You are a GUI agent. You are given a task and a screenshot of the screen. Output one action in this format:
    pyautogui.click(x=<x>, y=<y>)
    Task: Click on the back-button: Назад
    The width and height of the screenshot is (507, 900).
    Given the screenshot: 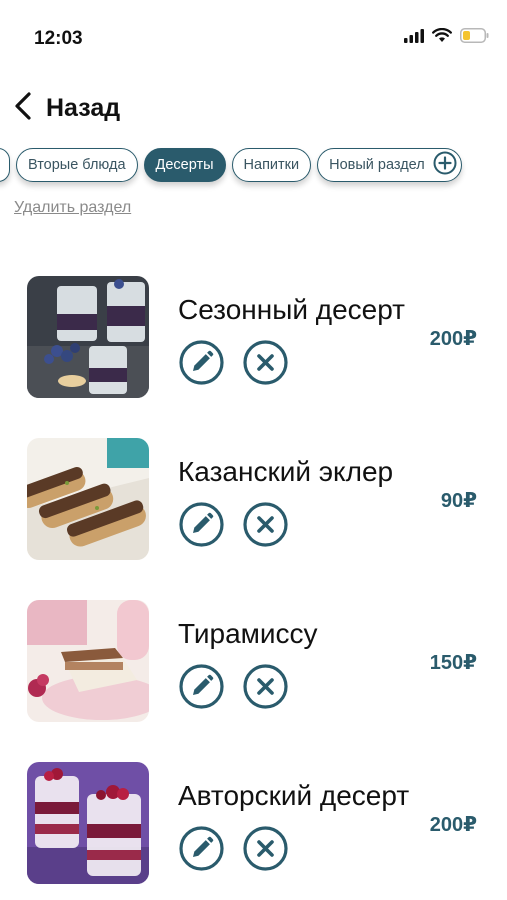 What is the action you would take?
    pyautogui.click(x=66, y=108)
    